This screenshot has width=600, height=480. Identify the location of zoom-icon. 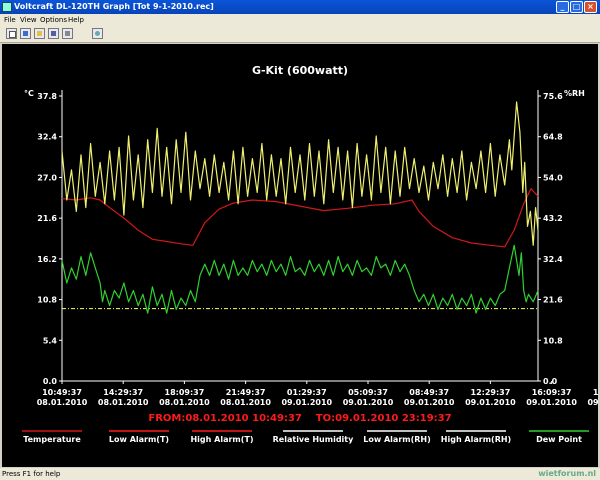
(97, 33).